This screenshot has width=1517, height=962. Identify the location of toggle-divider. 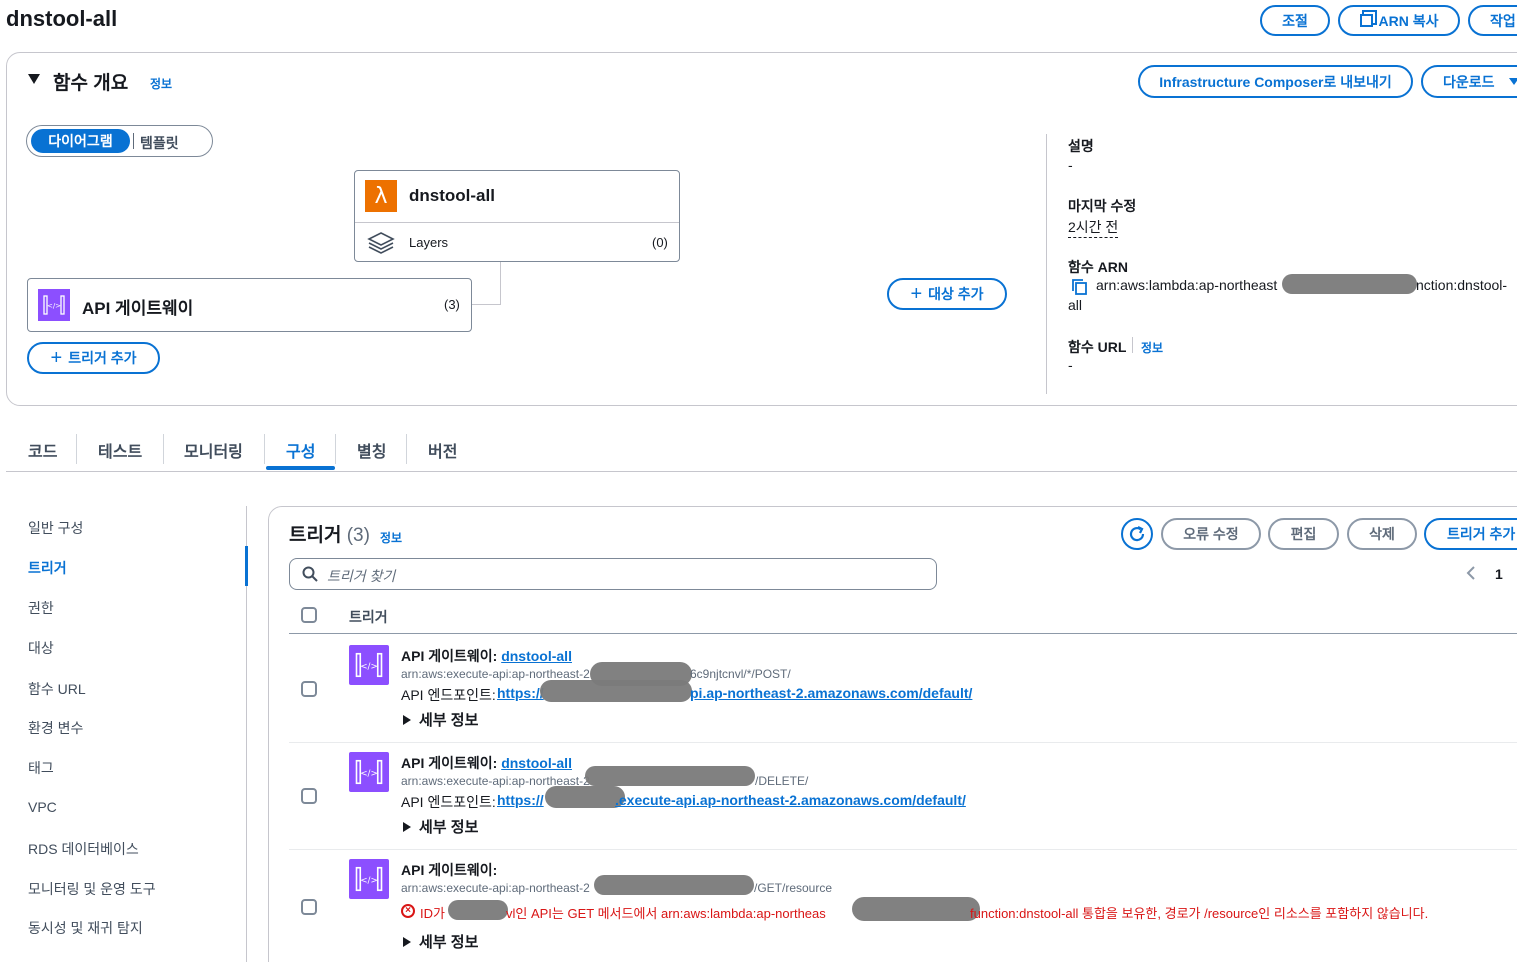
(133, 141).